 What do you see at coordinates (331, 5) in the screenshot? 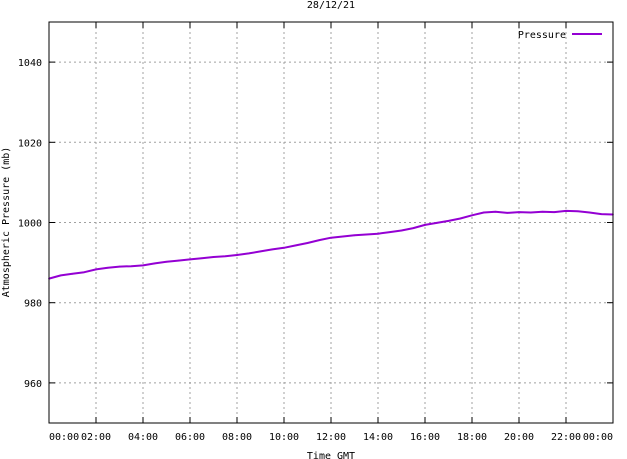
I see `chart-title: 28/12/21` at bounding box center [331, 5].